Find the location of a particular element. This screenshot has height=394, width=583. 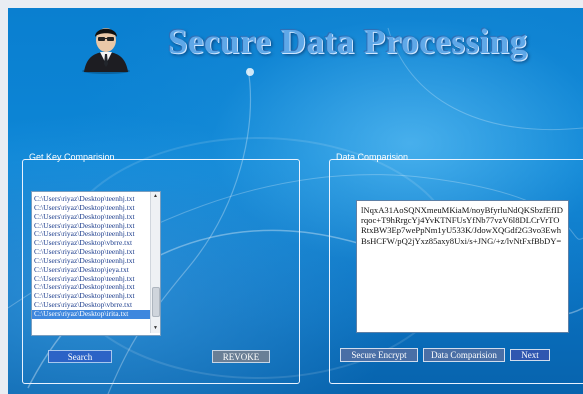

list-item: C:\Users\riyaz\Desktop\irita.txt is located at coordinates (91, 314).